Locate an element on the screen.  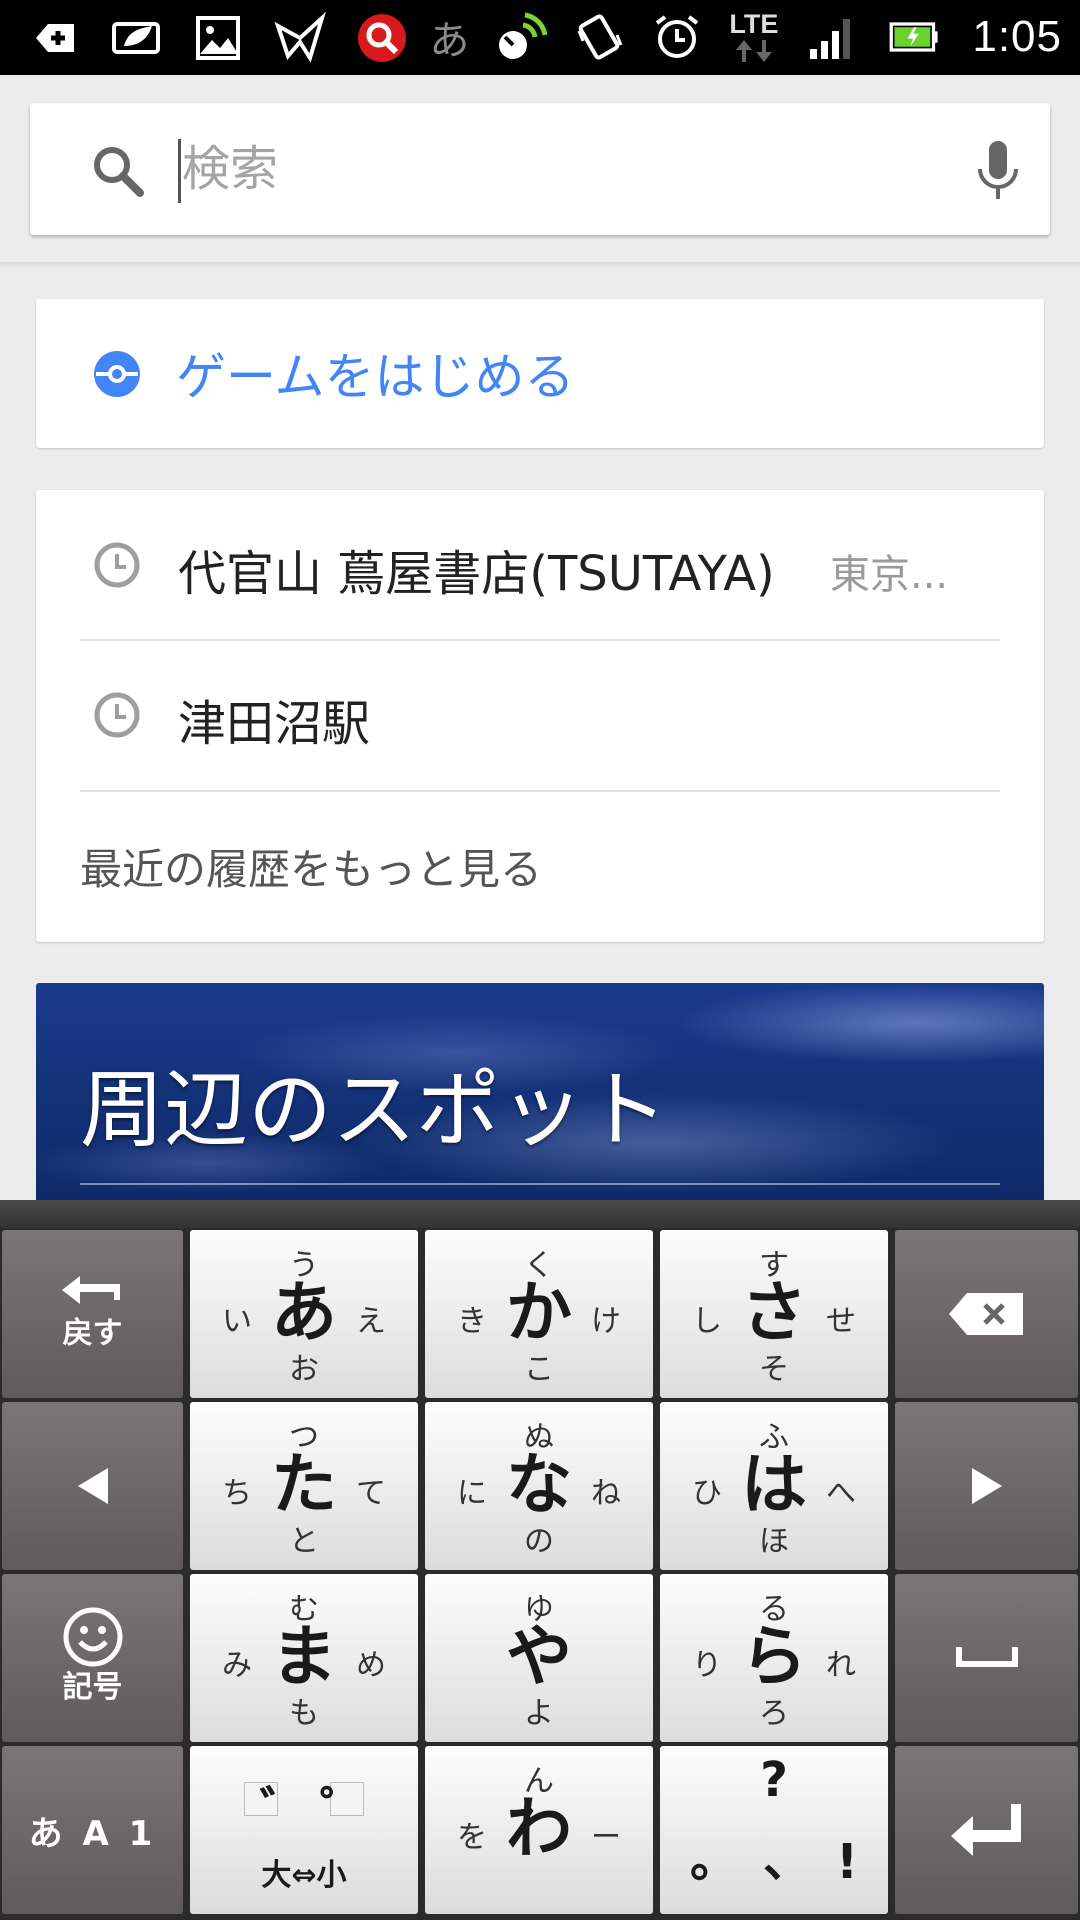
kana-key-wa: ん を わ ー is located at coordinates (539, 1830).